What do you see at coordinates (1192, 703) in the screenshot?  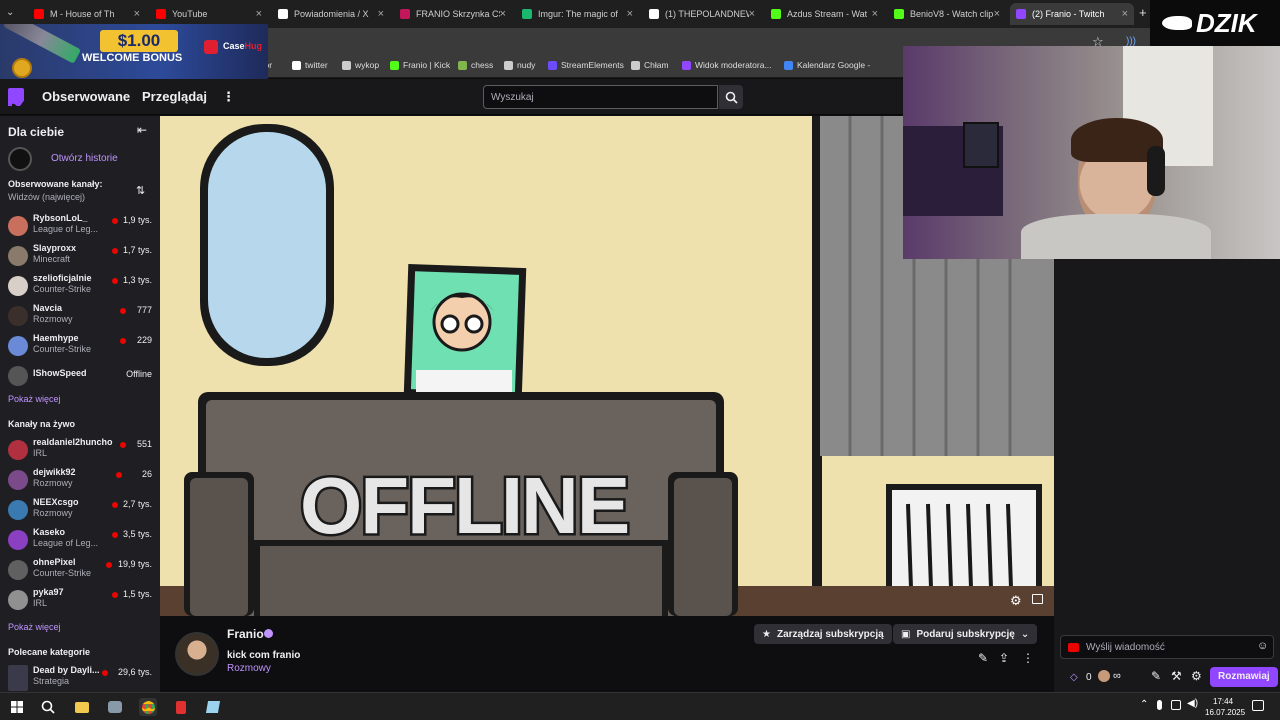 I see `volume-icon: ◀)` at bounding box center [1192, 703].